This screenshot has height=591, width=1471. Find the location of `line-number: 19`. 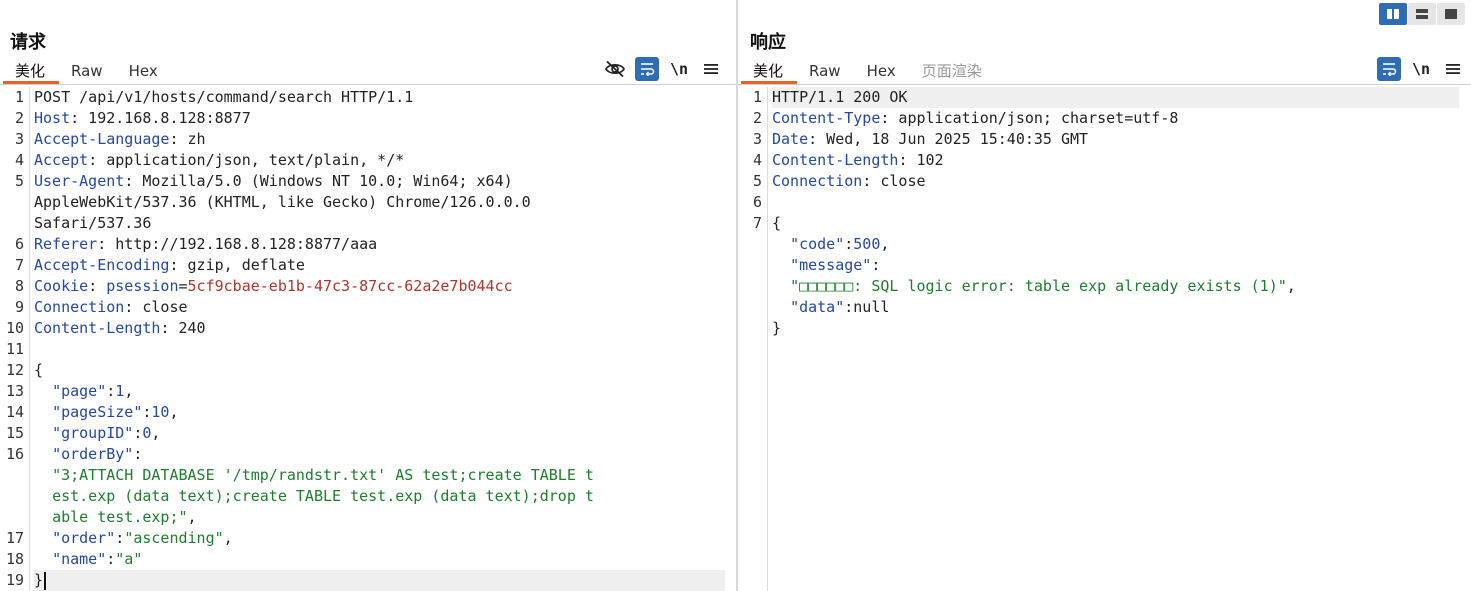

line-number: 19 is located at coordinates (14, 580).